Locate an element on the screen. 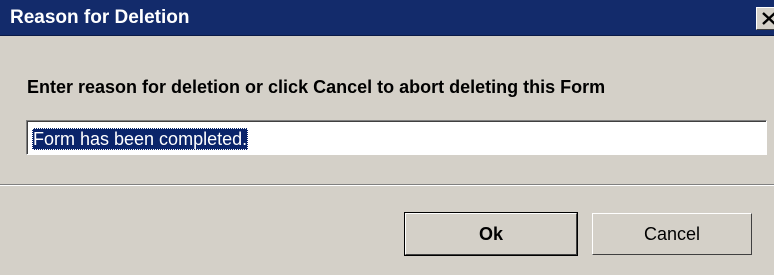 The width and height of the screenshot is (774, 275). window-title: Reason for Deletion is located at coordinates (100, 17).